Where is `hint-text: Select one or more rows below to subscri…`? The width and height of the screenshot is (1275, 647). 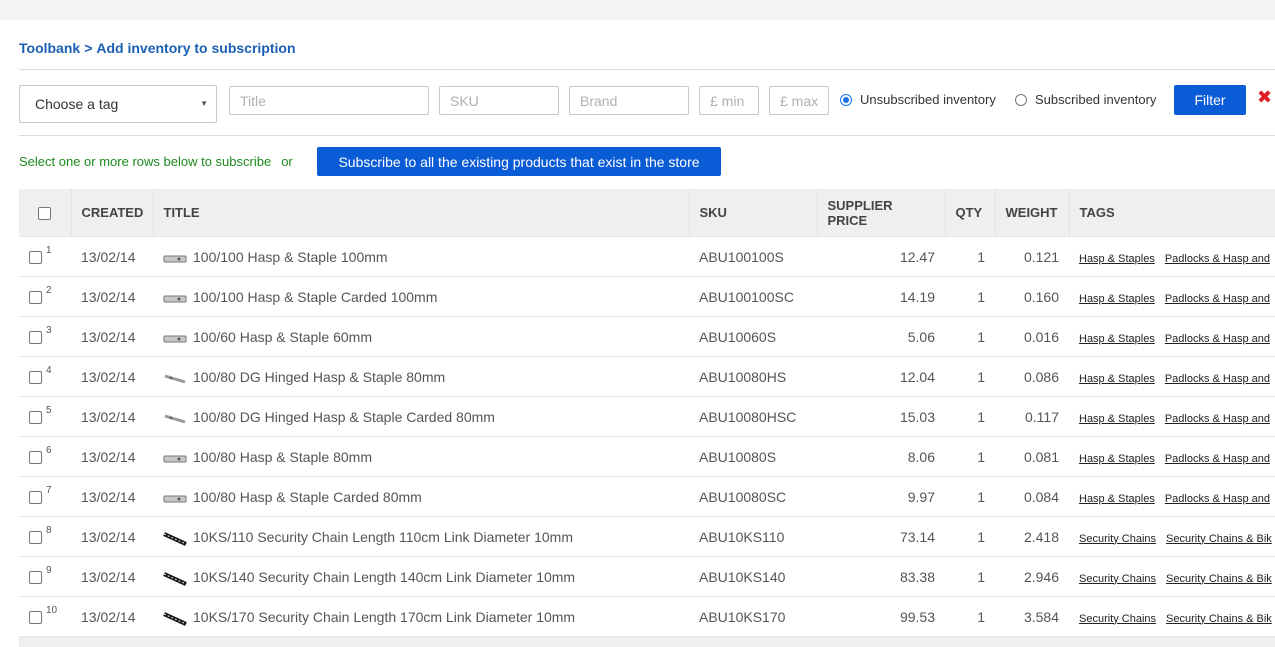
hint-text: Select one or more rows below to subscri… is located at coordinates (145, 161).